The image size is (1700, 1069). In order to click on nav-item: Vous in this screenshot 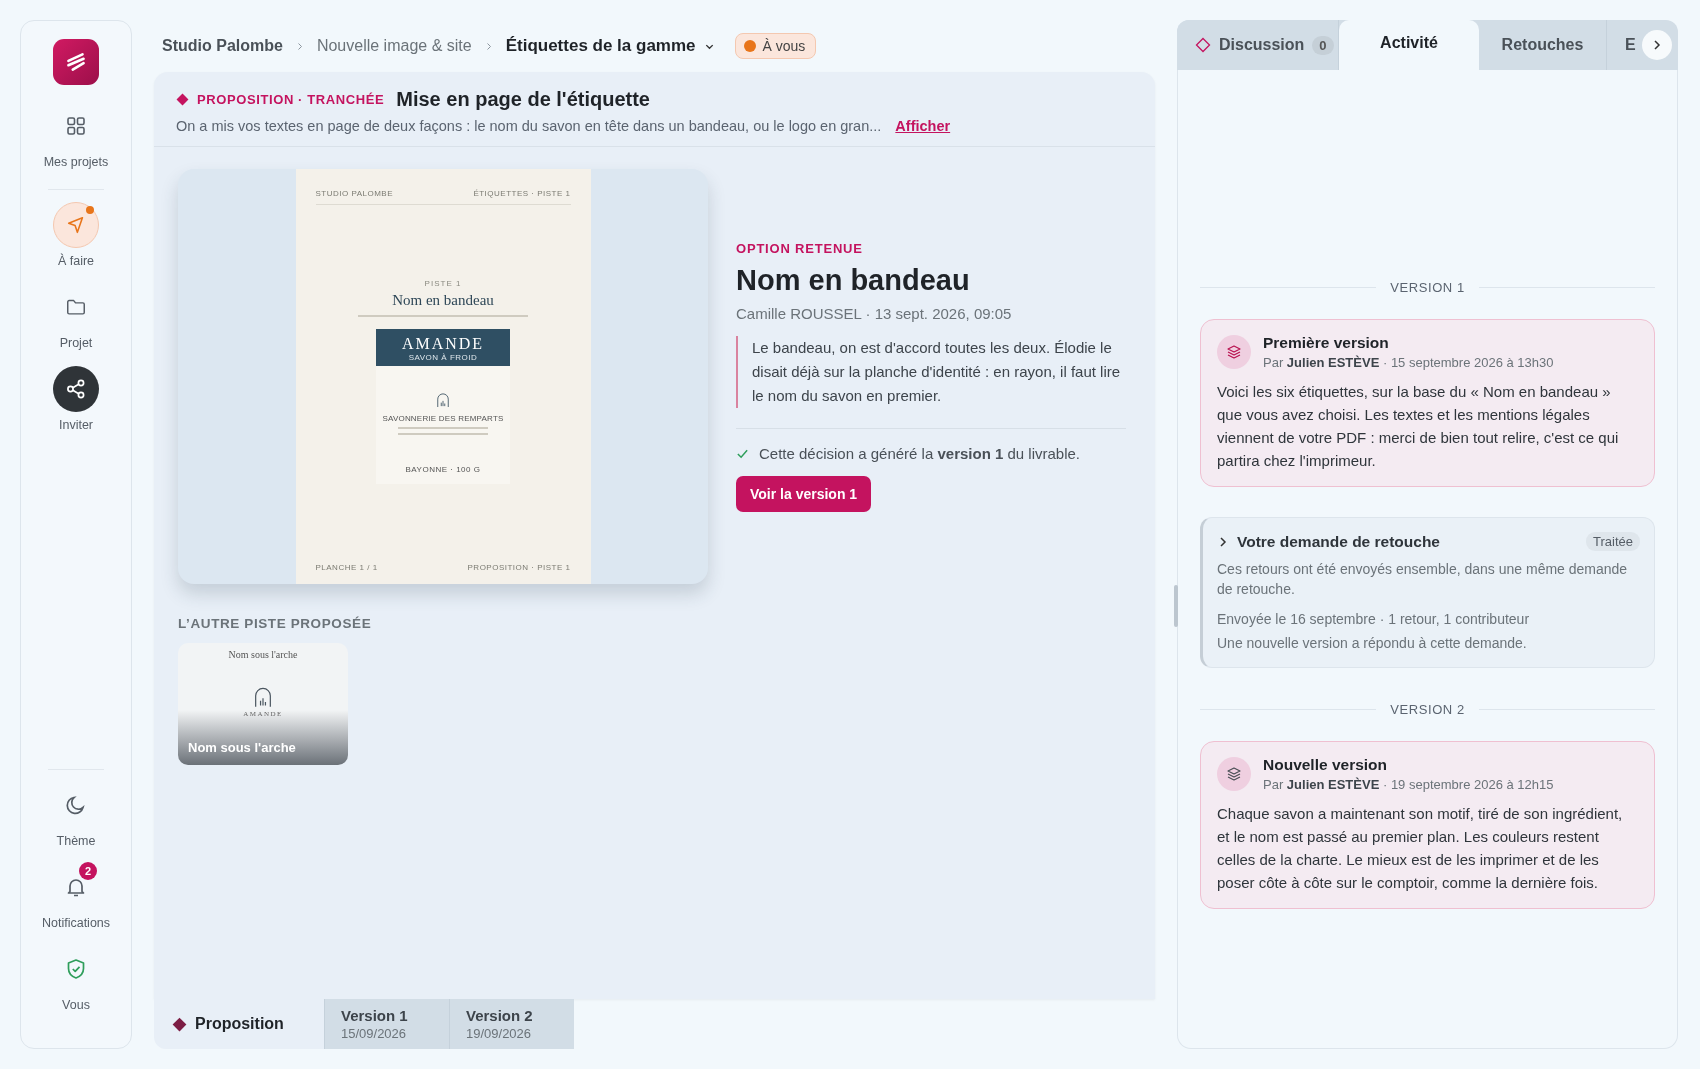, I will do `click(76, 979)`.